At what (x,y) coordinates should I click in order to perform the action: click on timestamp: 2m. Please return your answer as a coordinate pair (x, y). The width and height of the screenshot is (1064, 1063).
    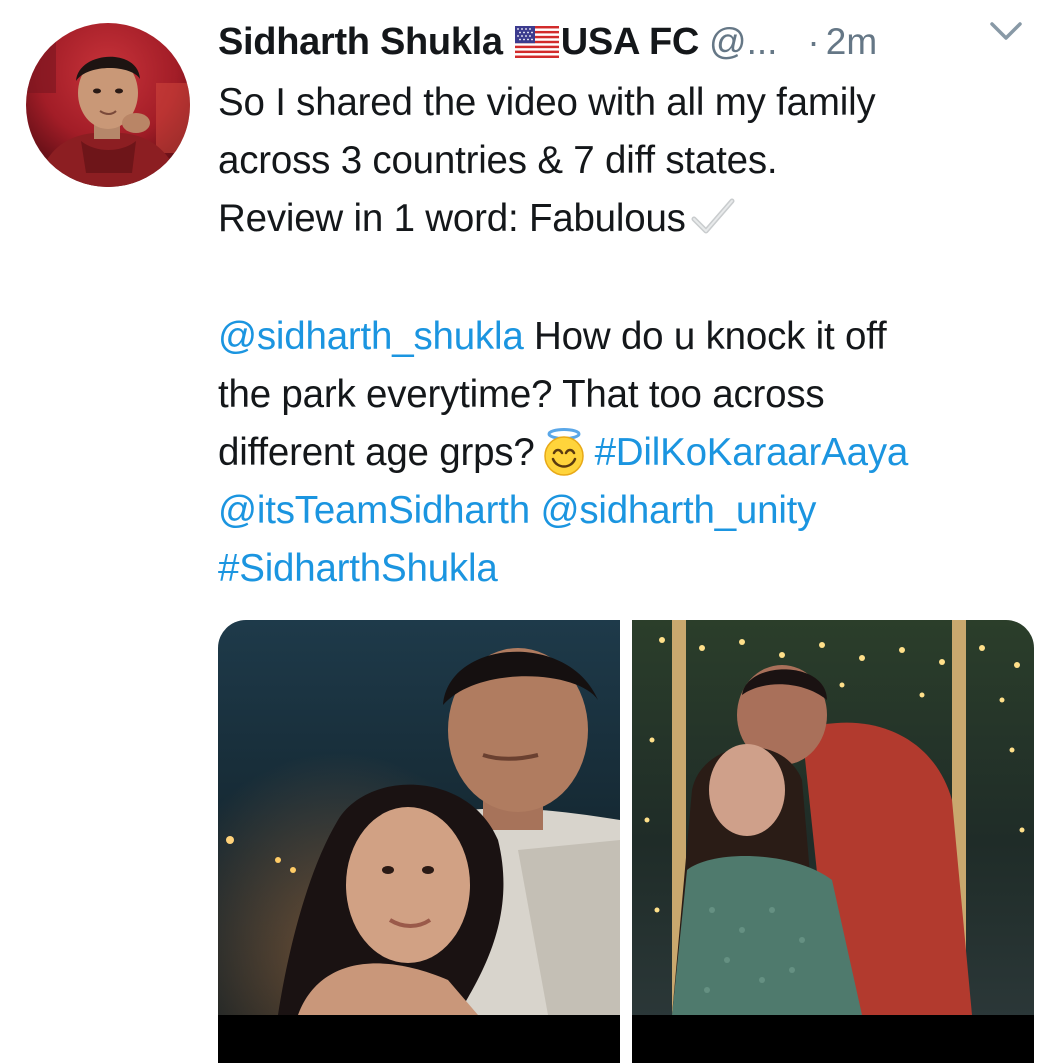
    Looking at the image, I should click on (851, 42).